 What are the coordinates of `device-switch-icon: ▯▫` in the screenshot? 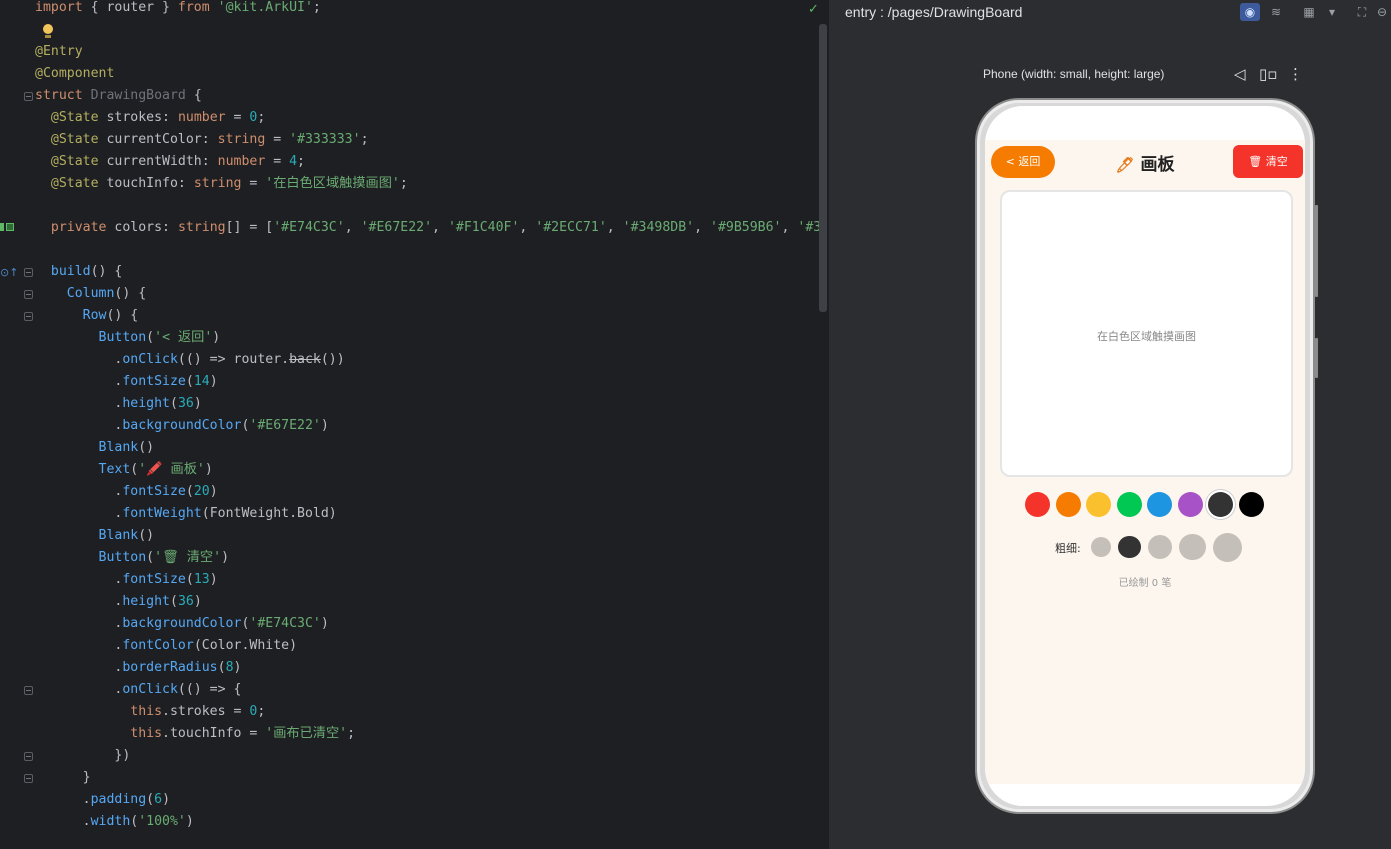 It's located at (1268, 74).